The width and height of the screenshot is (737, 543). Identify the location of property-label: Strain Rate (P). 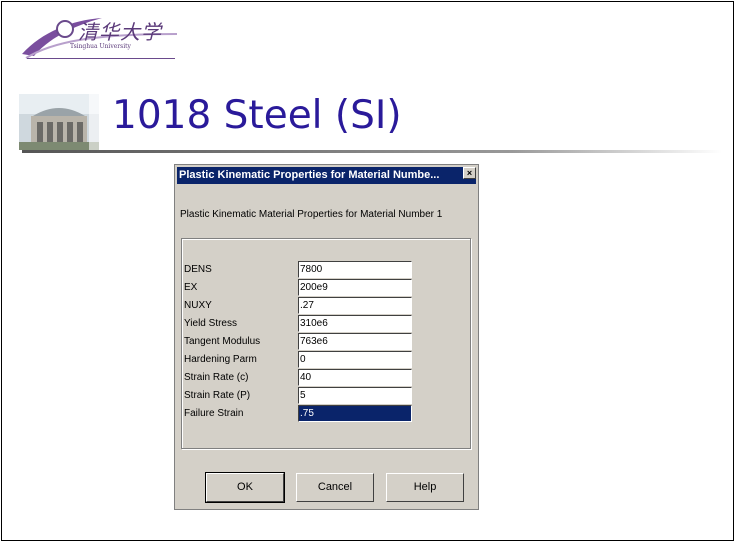
(217, 395).